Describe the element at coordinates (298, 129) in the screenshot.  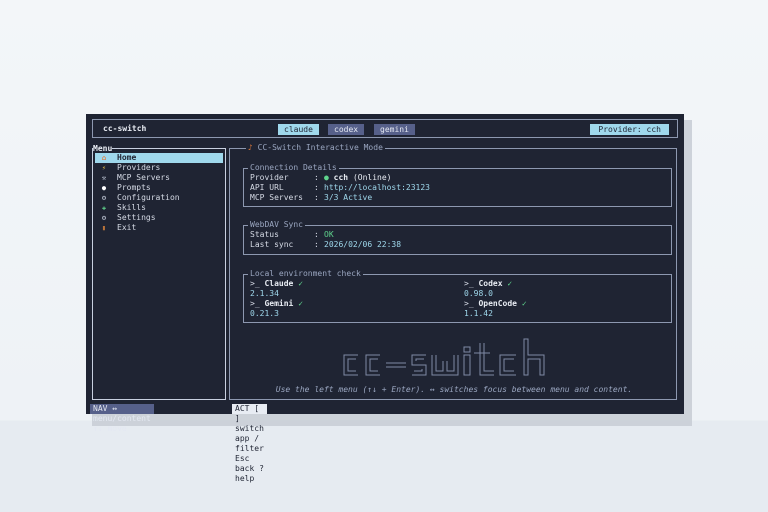
I see `tab-claude: claude` at that location.